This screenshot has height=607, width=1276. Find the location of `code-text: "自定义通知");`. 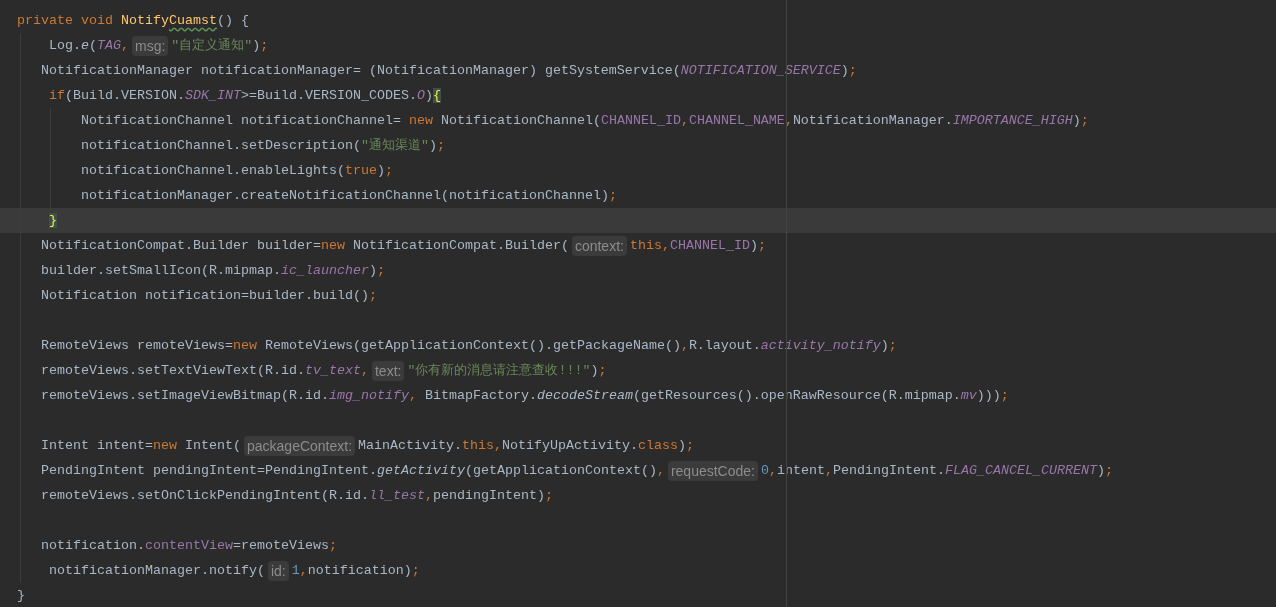

code-text: "自定义通知"); is located at coordinates (220, 46).